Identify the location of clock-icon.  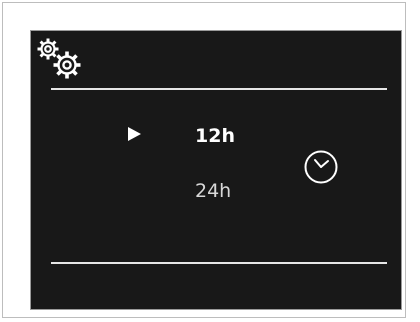
(321, 167).